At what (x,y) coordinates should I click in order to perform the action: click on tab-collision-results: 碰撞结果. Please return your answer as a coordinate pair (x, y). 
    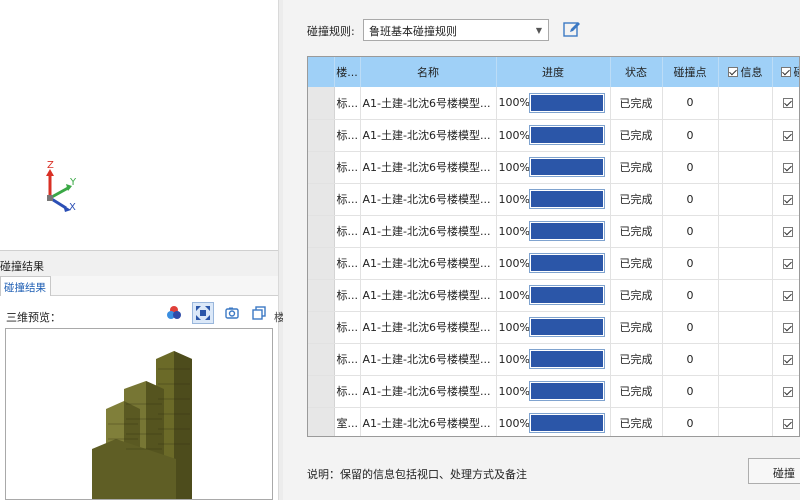
    Looking at the image, I should click on (25, 286).